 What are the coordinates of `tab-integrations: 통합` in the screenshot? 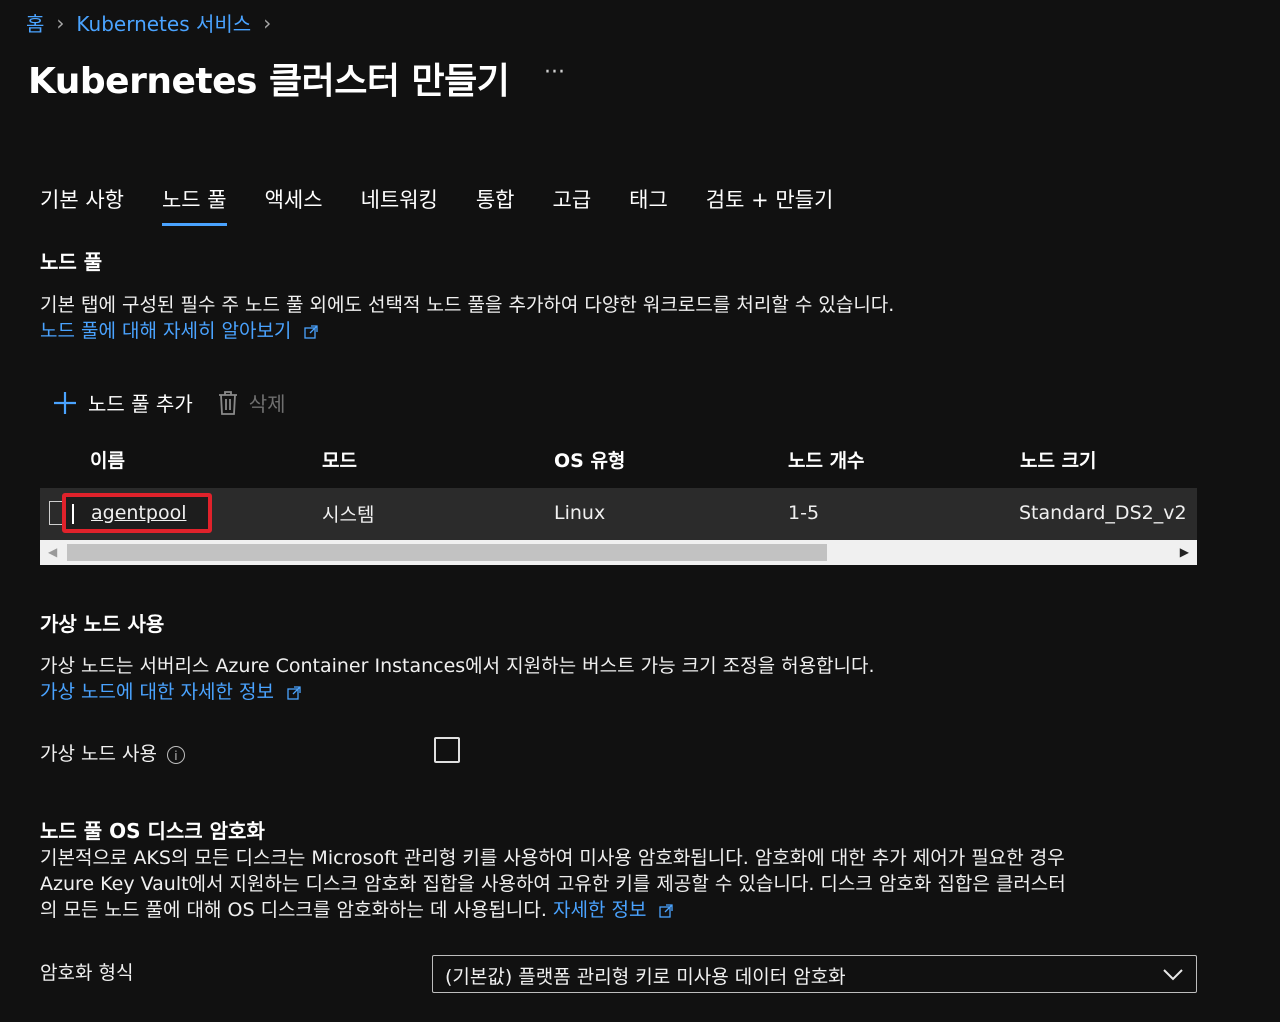 It's located at (495, 204).